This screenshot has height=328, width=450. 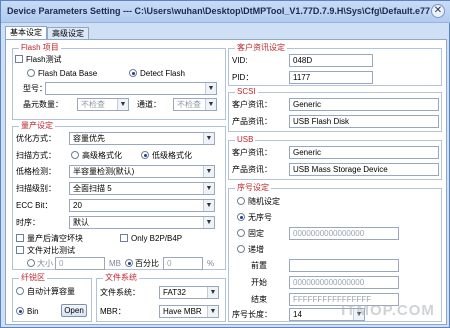 What do you see at coordinates (45, 263) in the screenshot?
I see `size-label: 大小` at bounding box center [45, 263].